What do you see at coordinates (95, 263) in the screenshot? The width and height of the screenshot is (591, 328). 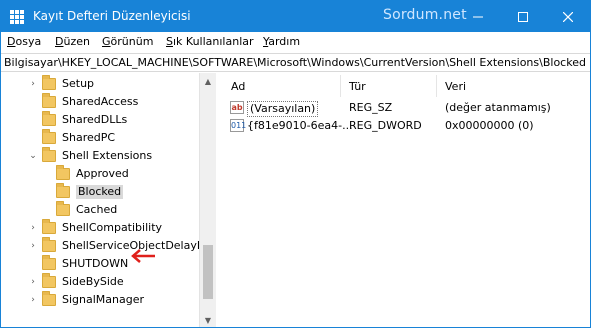 I see `tree-label: SHUTDOWN` at bounding box center [95, 263].